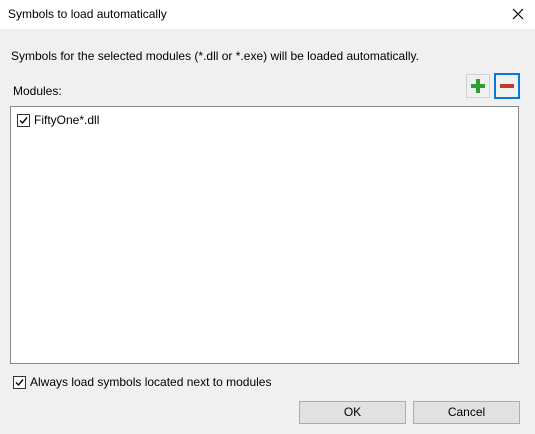 The image size is (535, 434). I want to click on close-icon, so click(518, 14).